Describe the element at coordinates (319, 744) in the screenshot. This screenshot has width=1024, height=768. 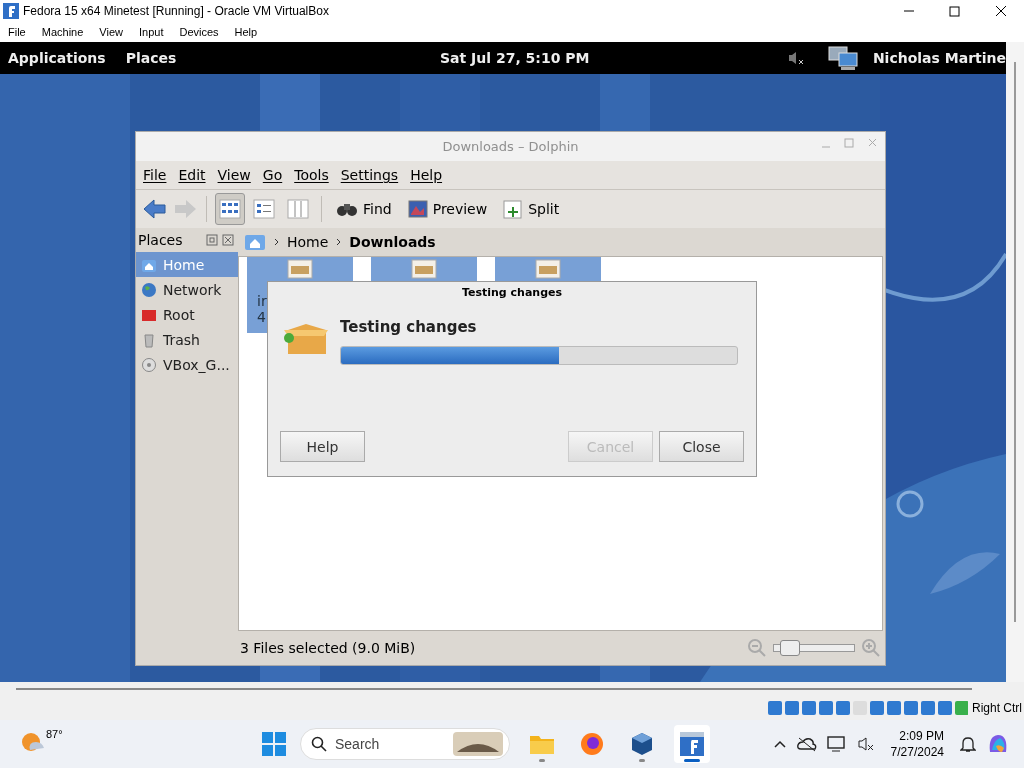
I see `search-icon` at that location.